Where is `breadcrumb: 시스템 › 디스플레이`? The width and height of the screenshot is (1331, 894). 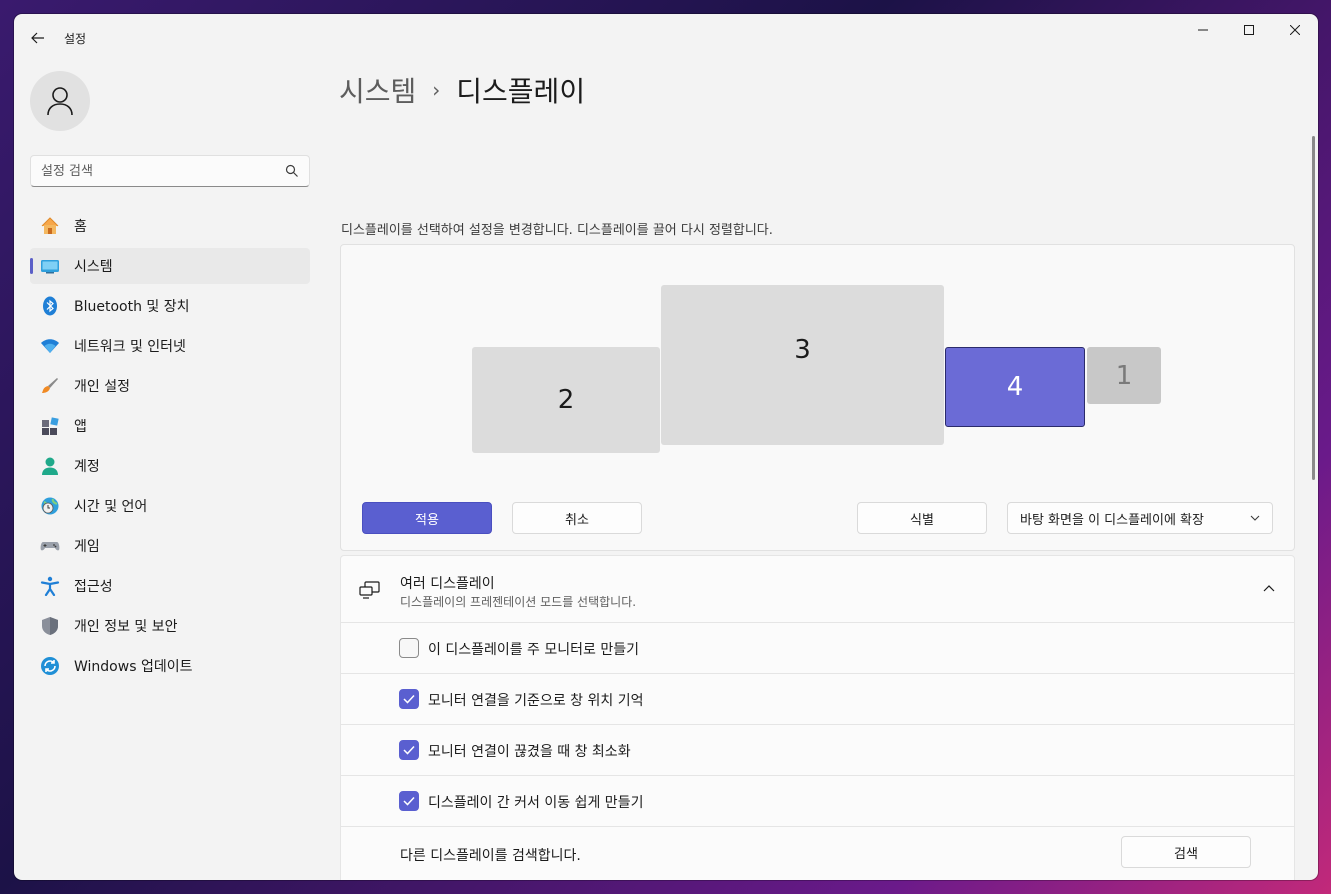 breadcrumb: 시스템 › 디스플레이 is located at coordinates (462, 90).